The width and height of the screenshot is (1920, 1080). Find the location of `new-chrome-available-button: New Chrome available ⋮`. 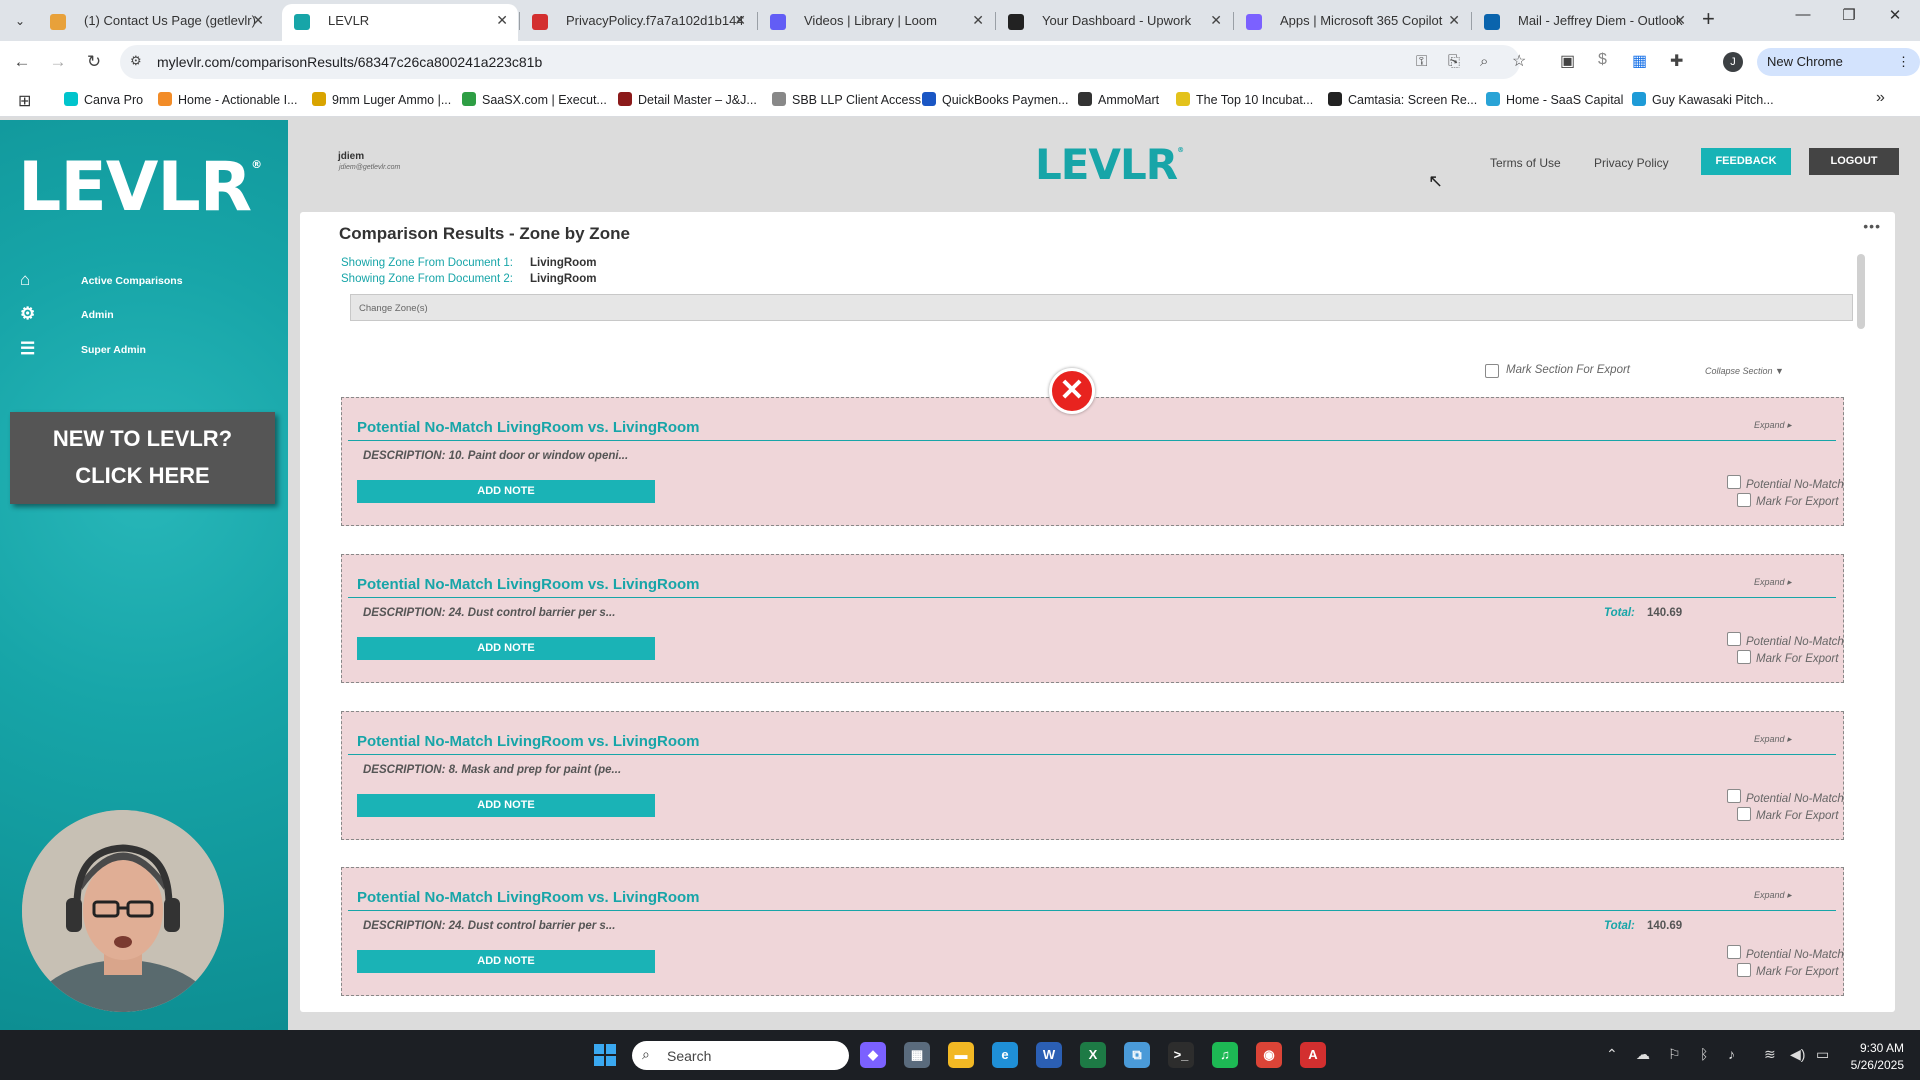

new-chrome-available-button: New Chrome available ⋮ is located at coordinates (1838, 72).